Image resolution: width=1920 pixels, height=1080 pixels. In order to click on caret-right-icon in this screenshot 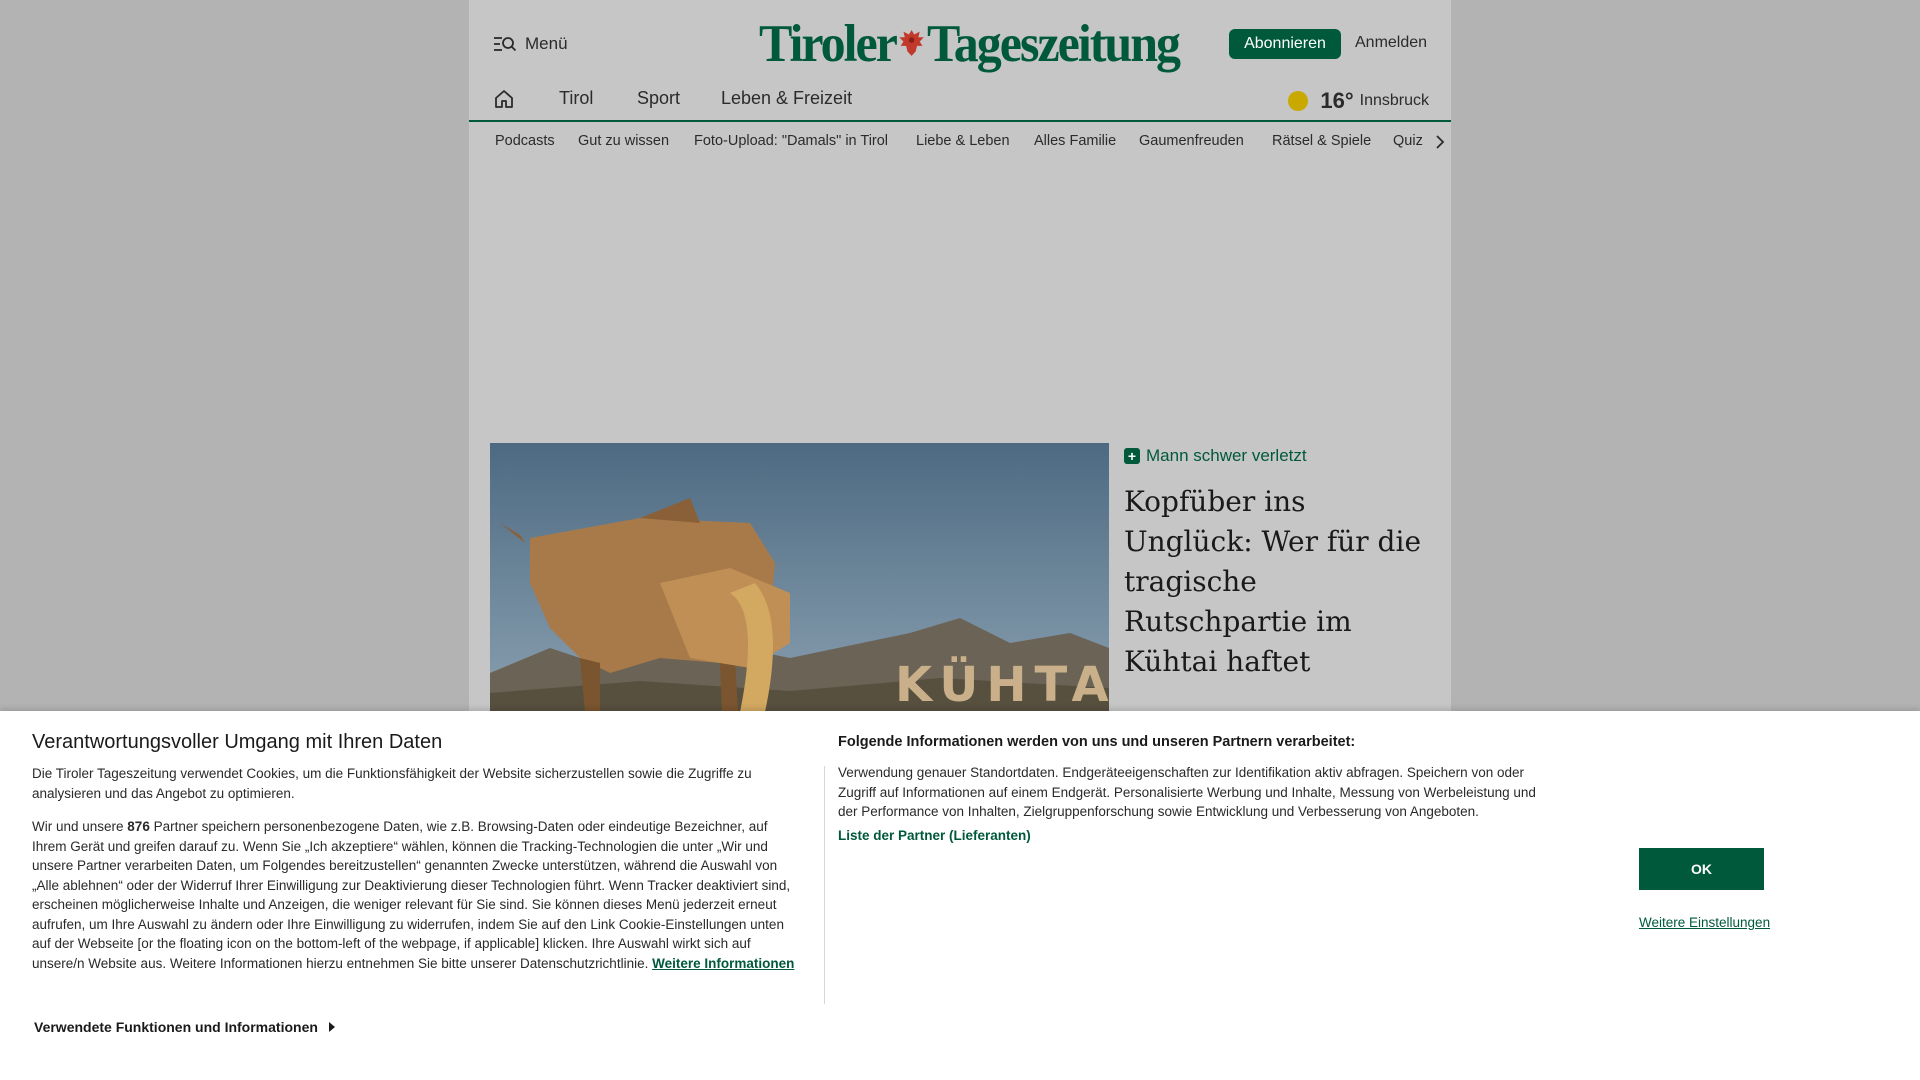, I will do `click(331, 1027)`.